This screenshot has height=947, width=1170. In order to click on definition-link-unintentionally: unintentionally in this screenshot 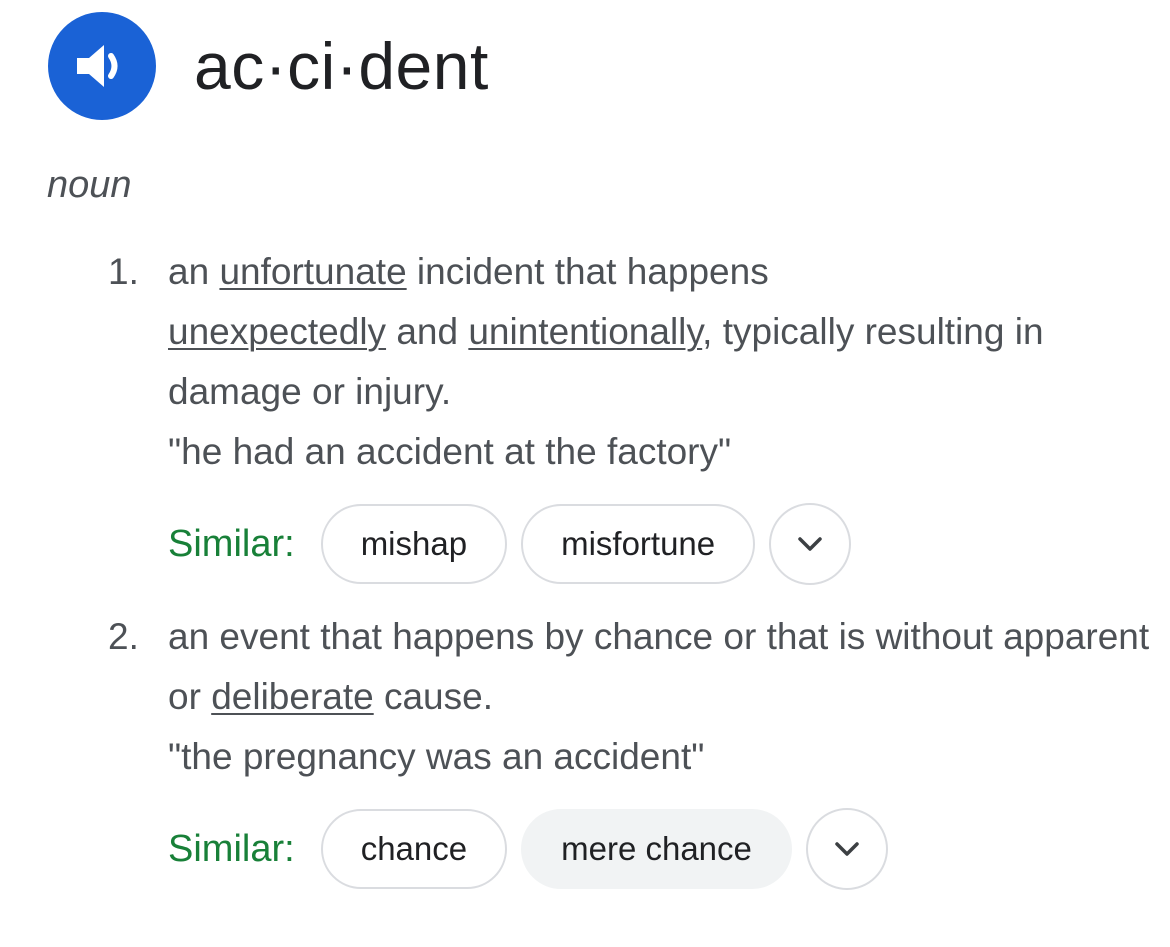, I will do `click(585, 331)`.